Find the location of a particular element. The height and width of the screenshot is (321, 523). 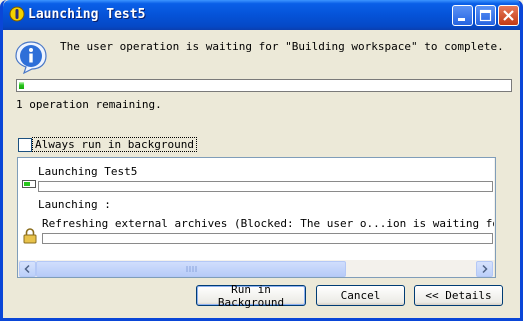

scroll-left-button is located at coordinates (27, 269).